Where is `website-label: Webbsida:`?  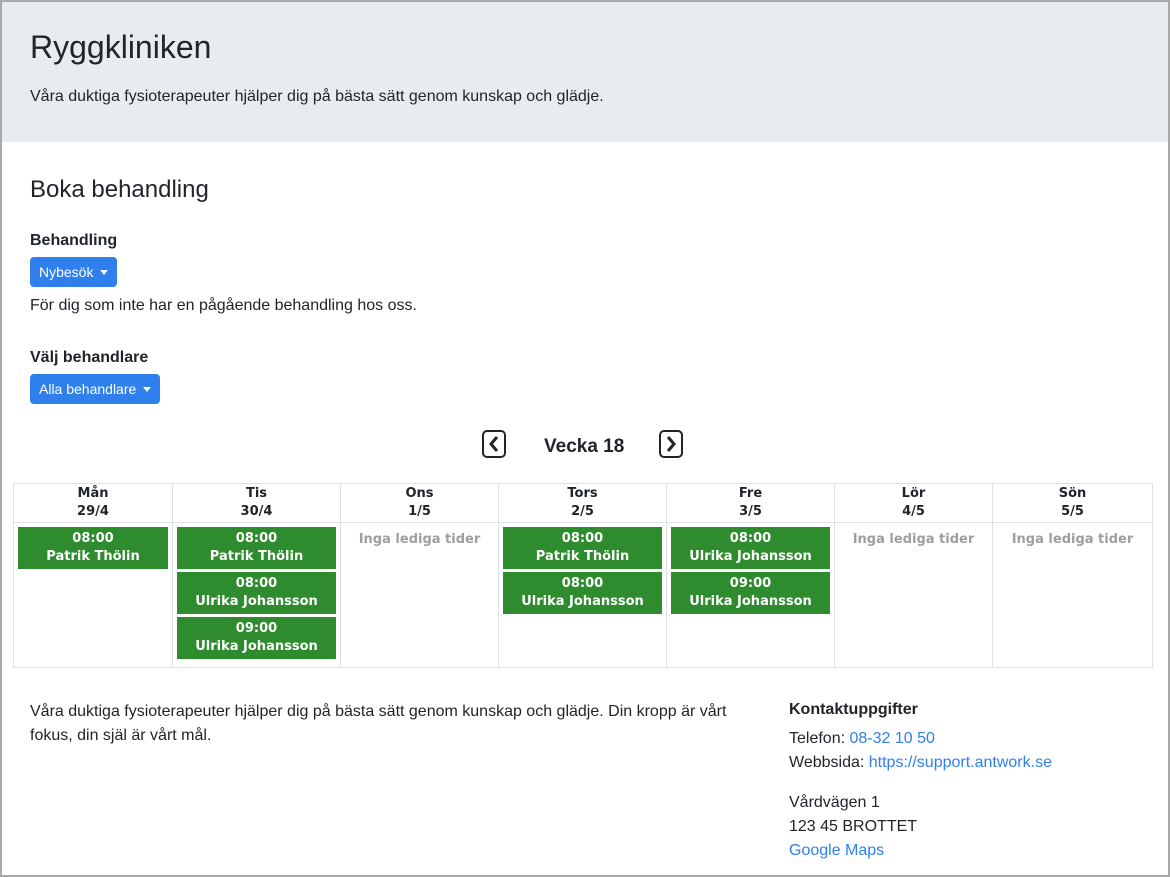 website-label: Webbsida: is located at coordinates (827, 762).